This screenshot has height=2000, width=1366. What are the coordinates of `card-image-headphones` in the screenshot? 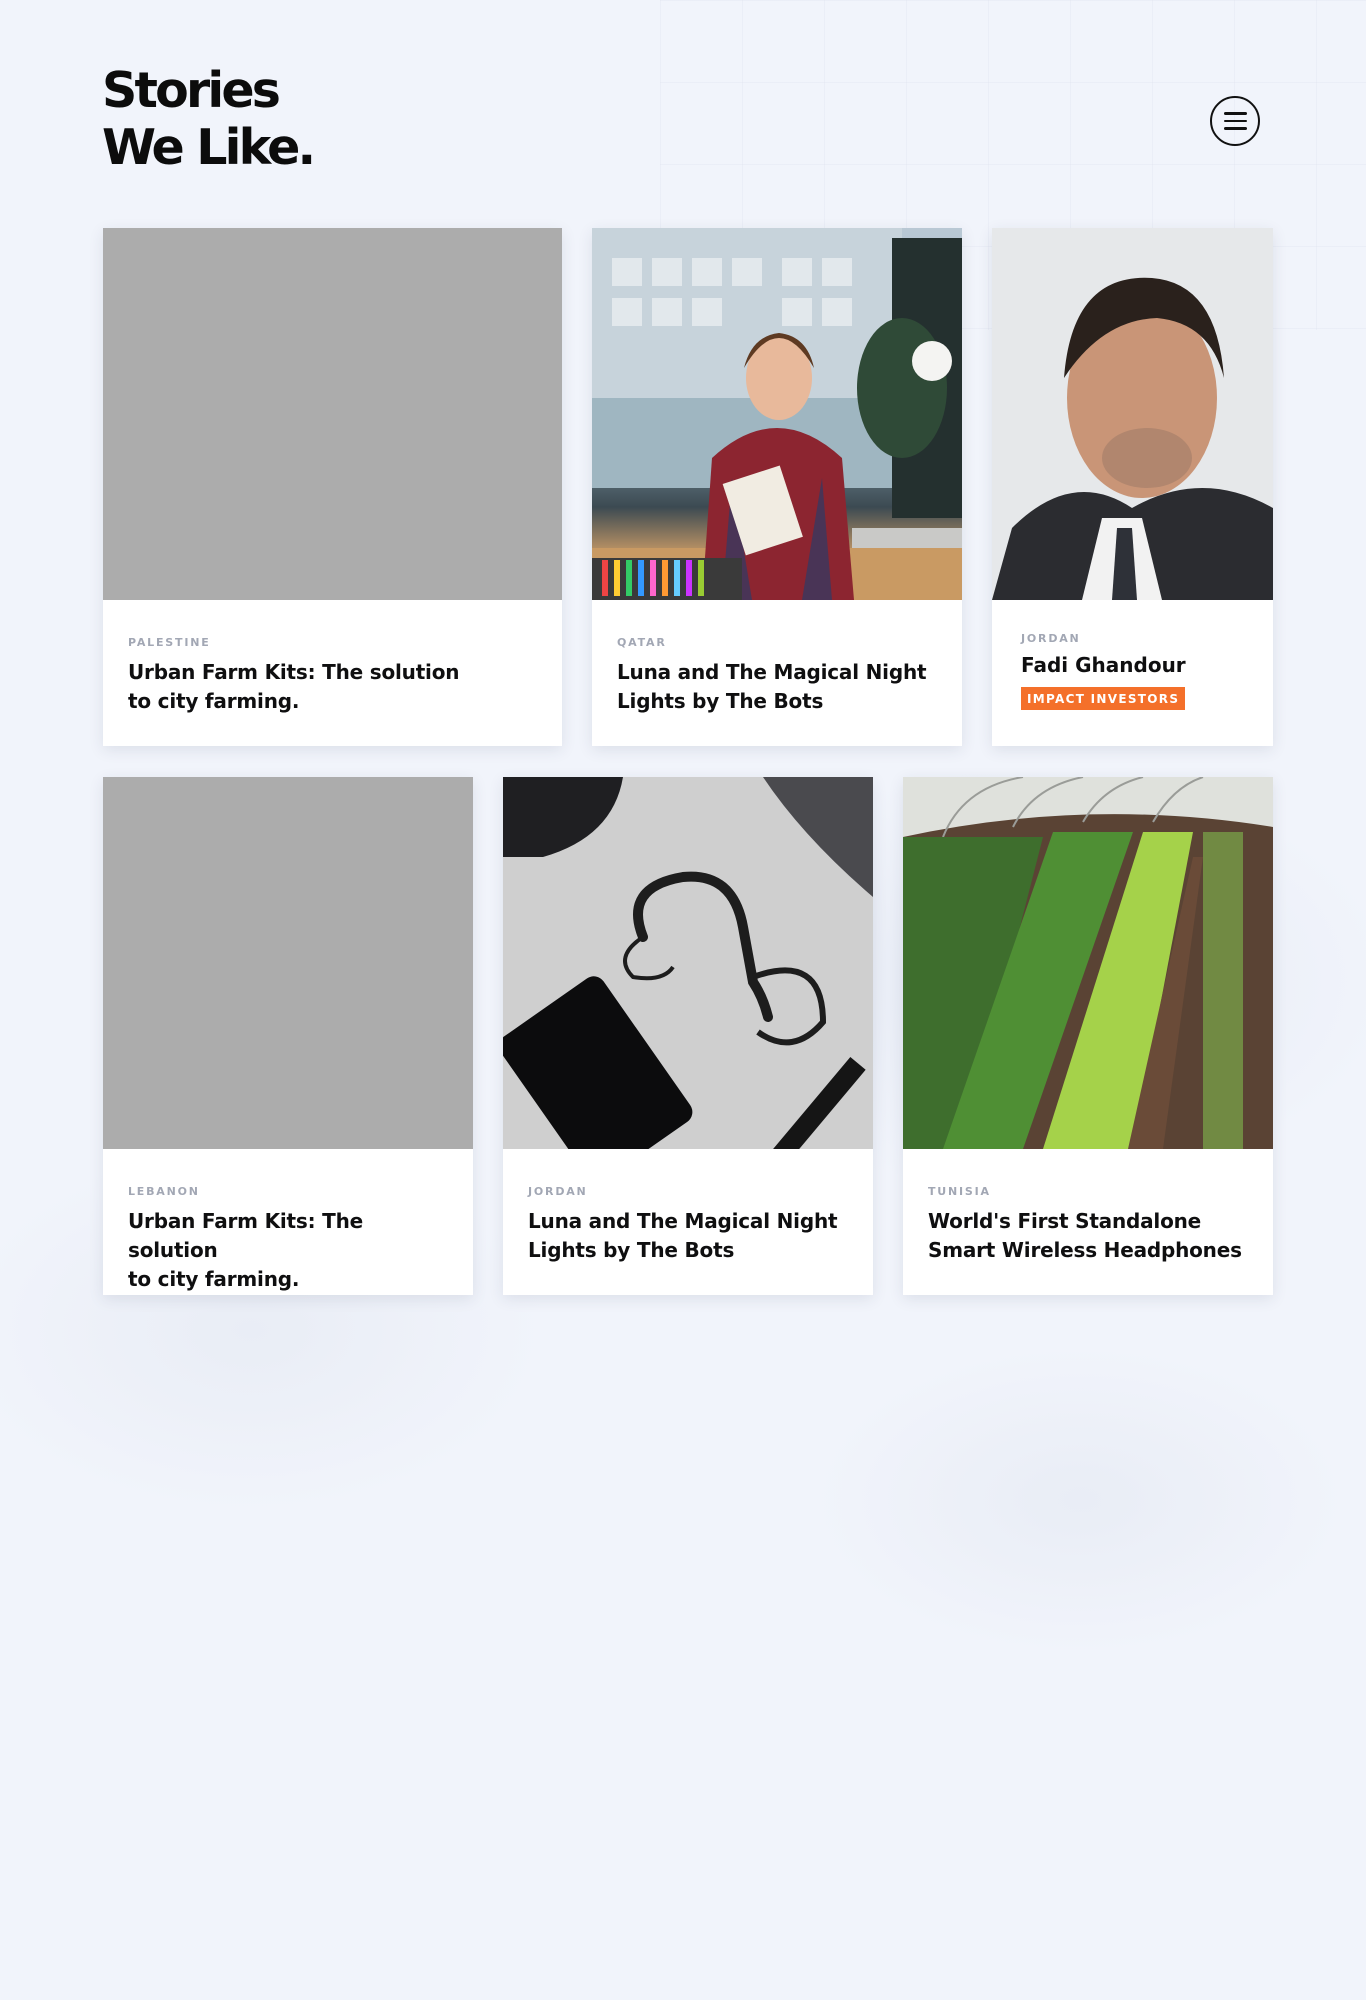 It's located at (688, 979).